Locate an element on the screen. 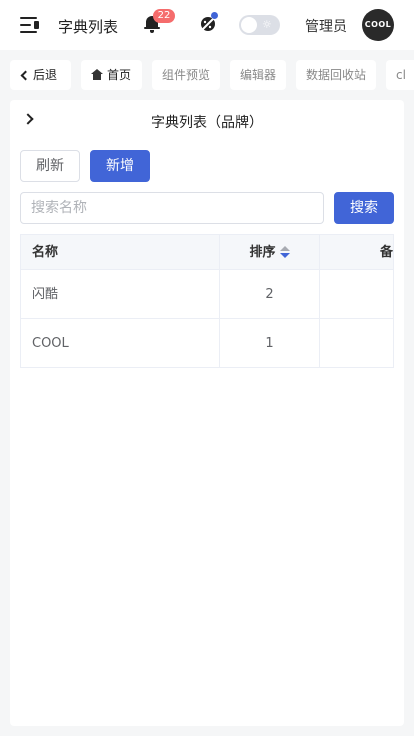 The height and width of the screenshot is (736, 414). palette-indicator-dot is located at coordinates (214, 15).